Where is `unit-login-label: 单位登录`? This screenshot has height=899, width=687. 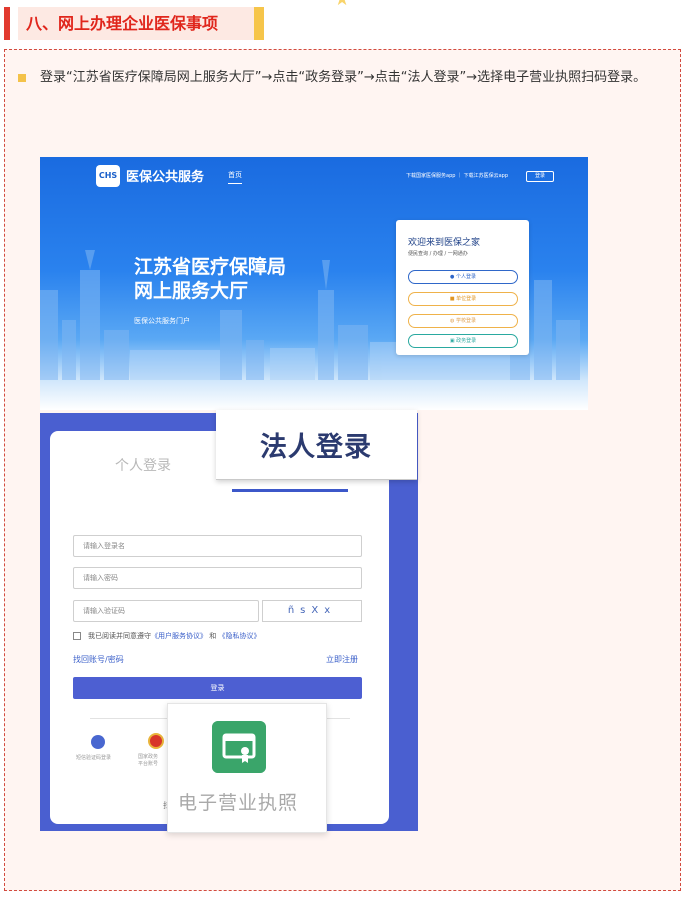
unit-login-label: 单位登录 is located at coordinates (466, 299).